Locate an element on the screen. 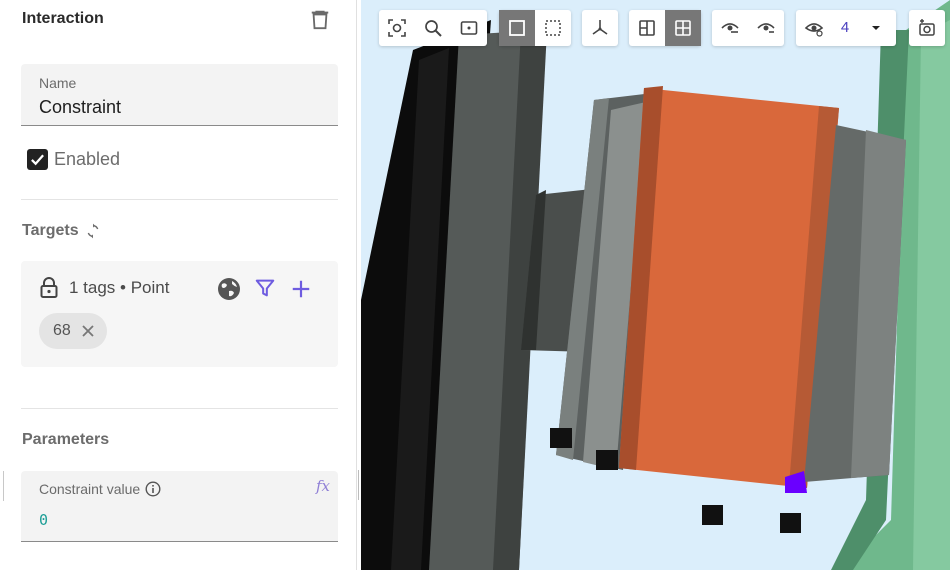 Image resolution: width=950 pixels, height=570 pixels. globe-icon is located at coordinates (229, 289).